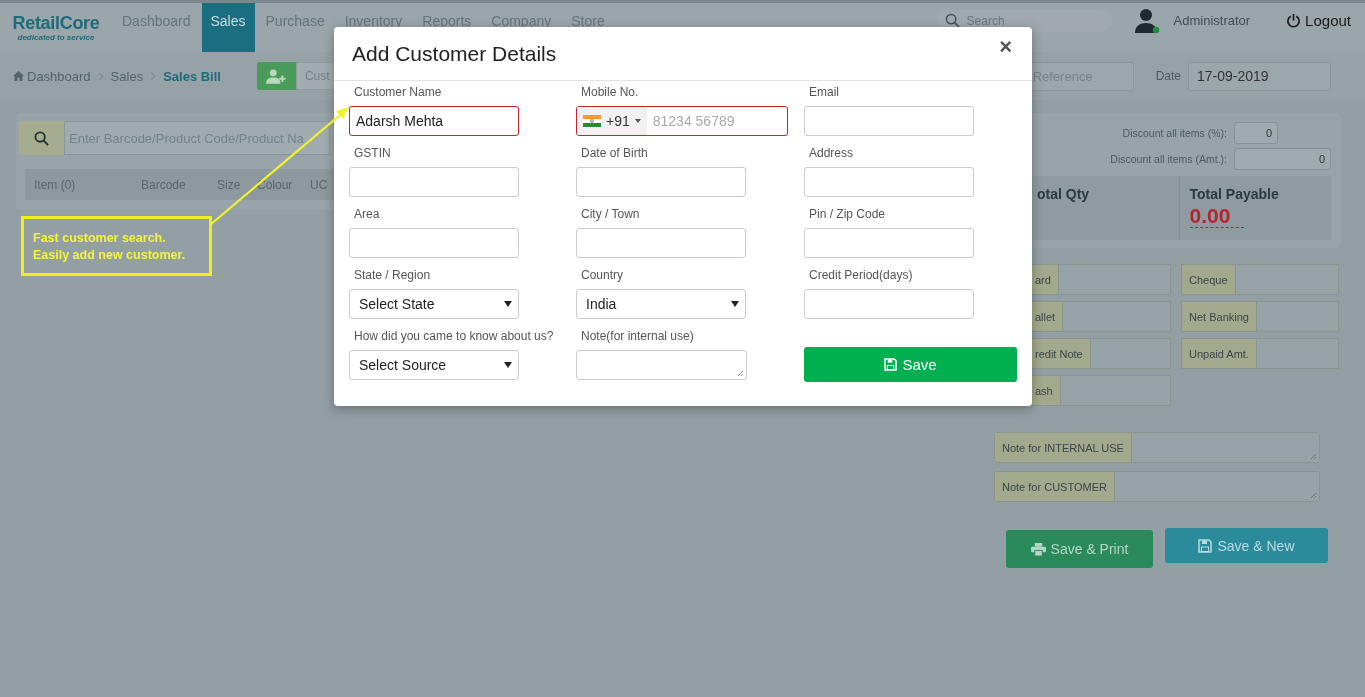 Image resolution: width=1365 pixels, height=697 pixels. What do you see at coordinates (612, 121) in the screenshot?
I see `country-code-picker: +91` at bounding box center [612, 121].